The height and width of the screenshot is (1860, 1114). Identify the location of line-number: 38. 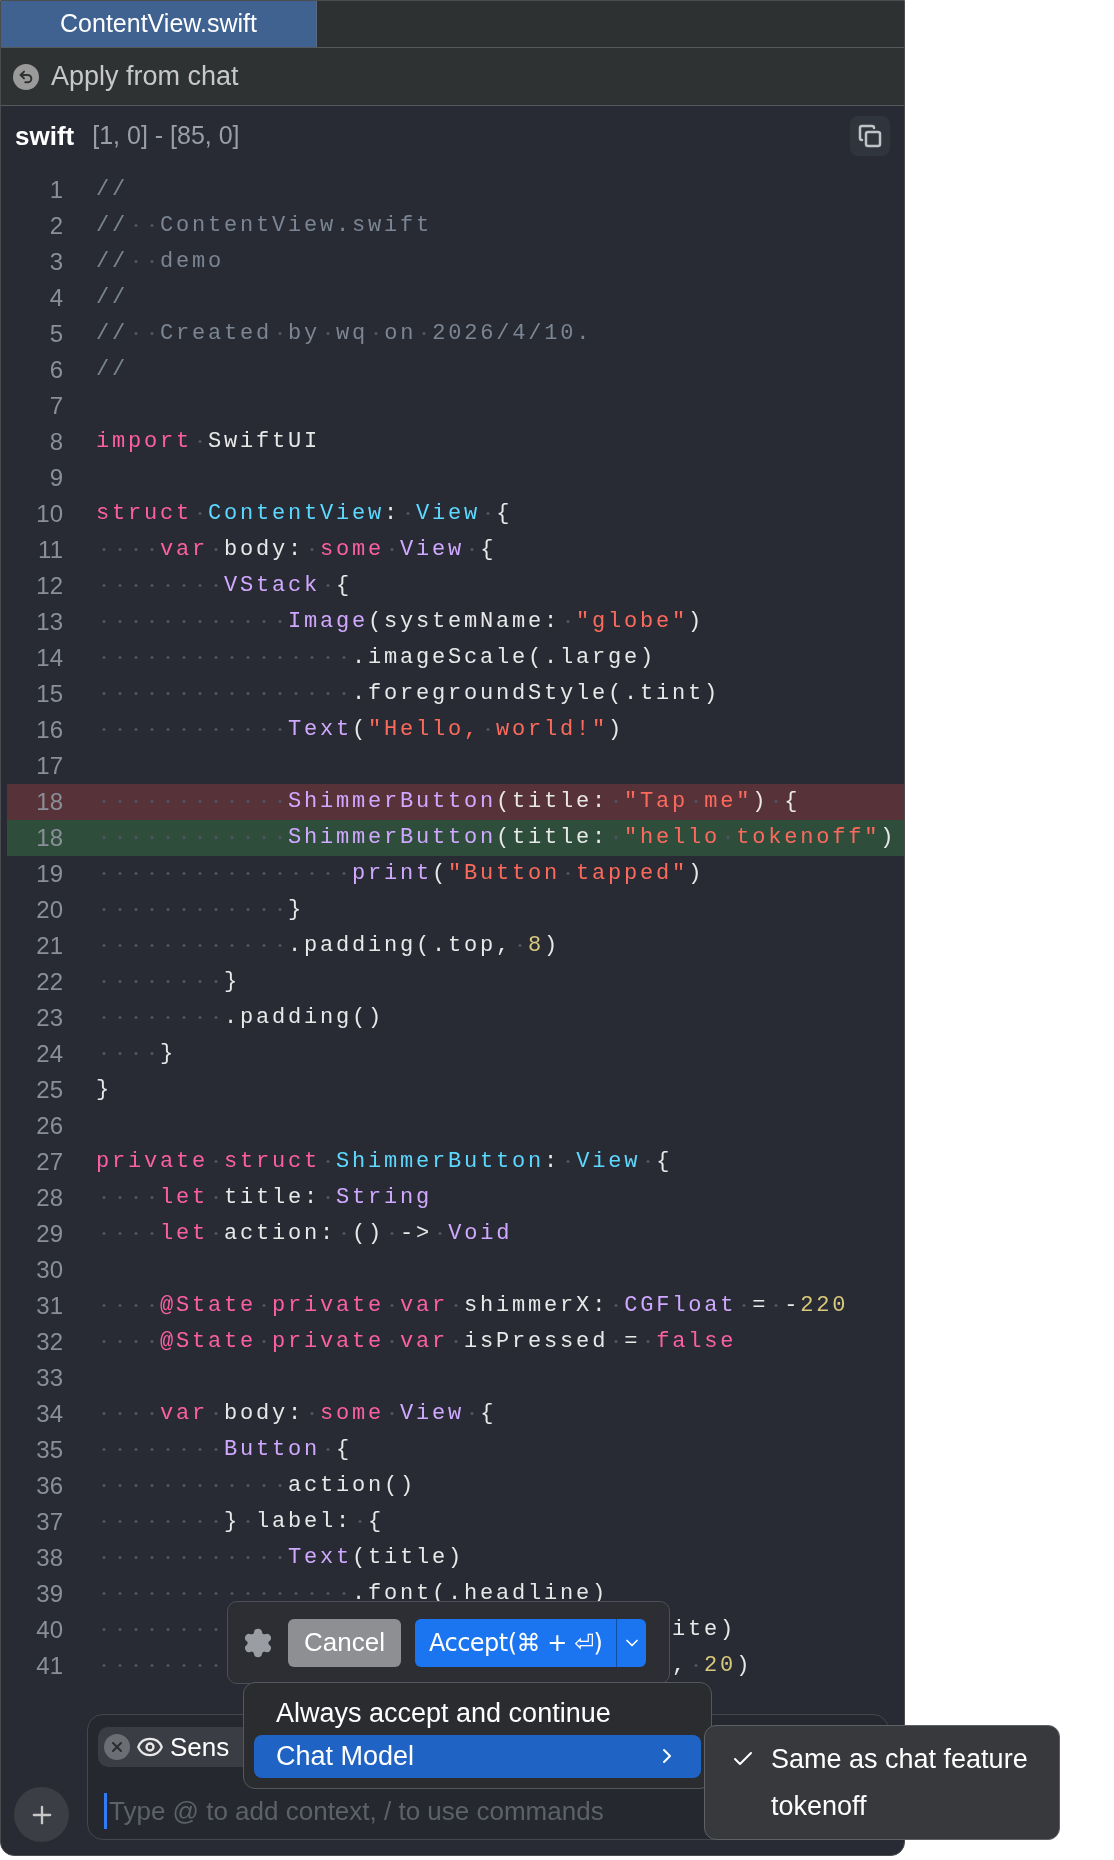
(49, 1558).